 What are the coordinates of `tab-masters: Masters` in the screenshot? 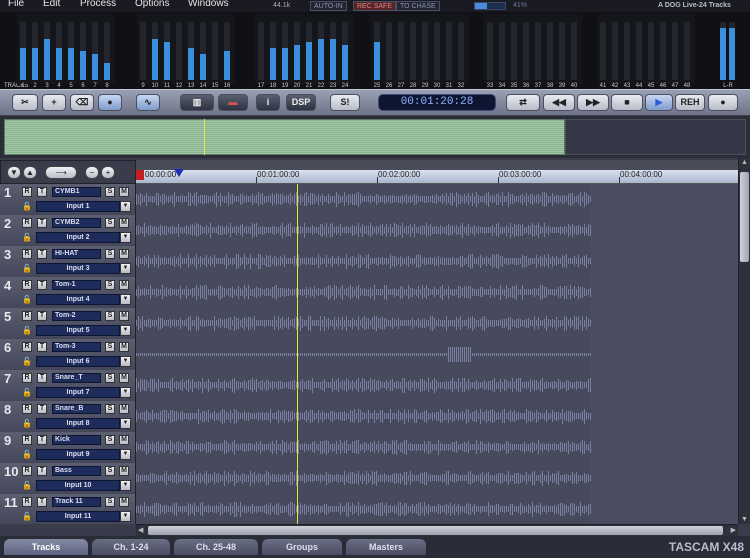 It's located at (386, 547).